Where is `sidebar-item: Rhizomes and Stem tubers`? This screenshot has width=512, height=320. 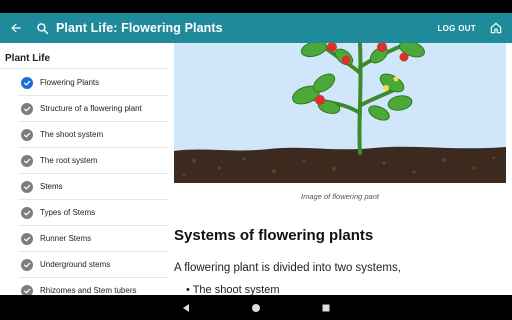 sidebar-item: Rhizomes and Stem tubers is located at coordinates (93, 286).